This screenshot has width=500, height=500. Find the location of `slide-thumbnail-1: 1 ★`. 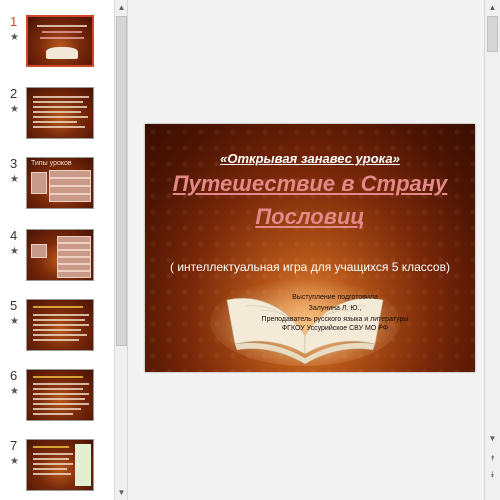

slide-thumbnail-1: 1 ★ is located at coordinates (56, 45).